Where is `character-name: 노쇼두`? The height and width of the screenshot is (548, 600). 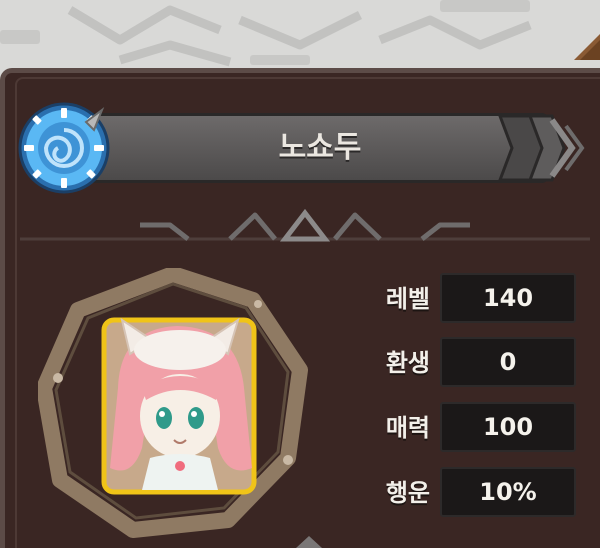
character-name: 노쇼두 is located at coordinates (320, 147).